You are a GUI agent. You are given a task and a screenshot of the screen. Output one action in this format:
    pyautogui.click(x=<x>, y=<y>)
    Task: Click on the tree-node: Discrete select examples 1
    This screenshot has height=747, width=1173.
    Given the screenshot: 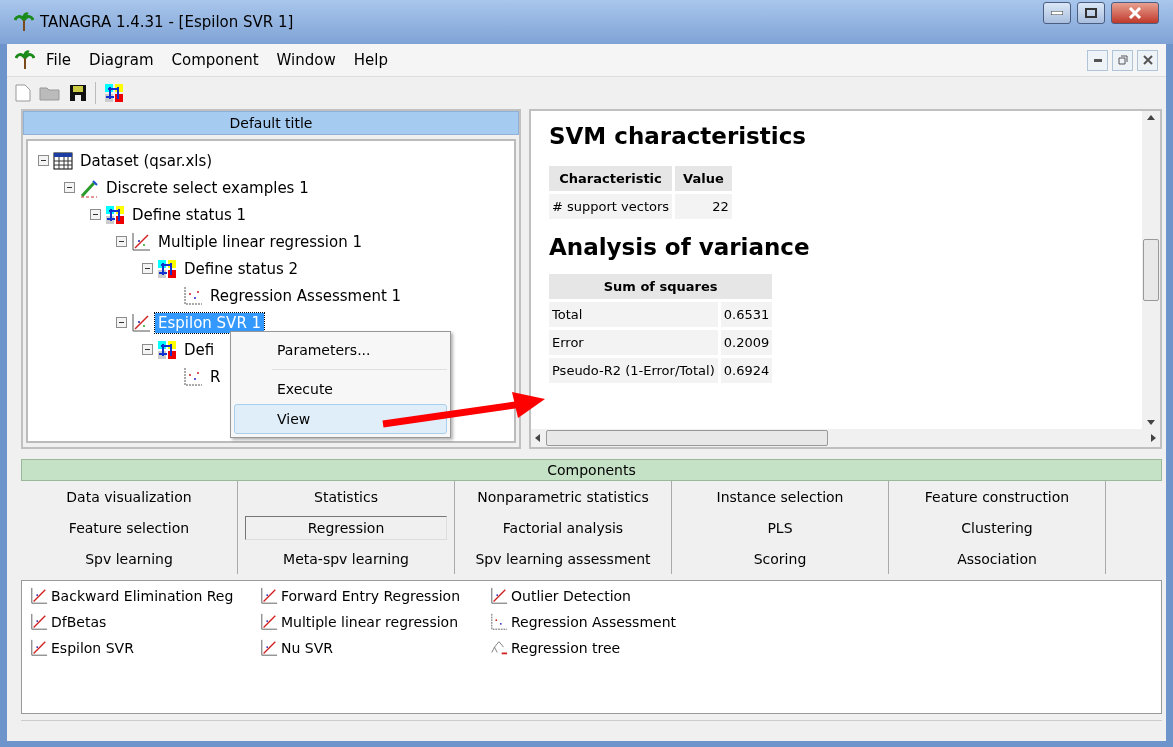 What is the action you would take?
    pyautogui.click(x=207, y=187)
    